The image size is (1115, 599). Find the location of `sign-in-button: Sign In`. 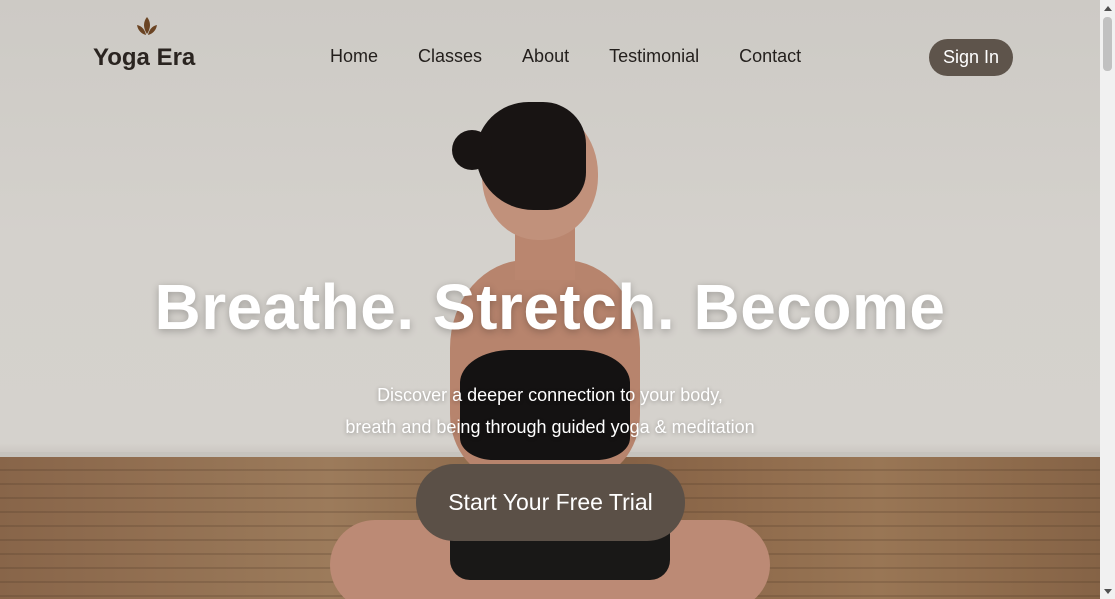

sign-in-button: Sign In is located at coordinates (971, 57).